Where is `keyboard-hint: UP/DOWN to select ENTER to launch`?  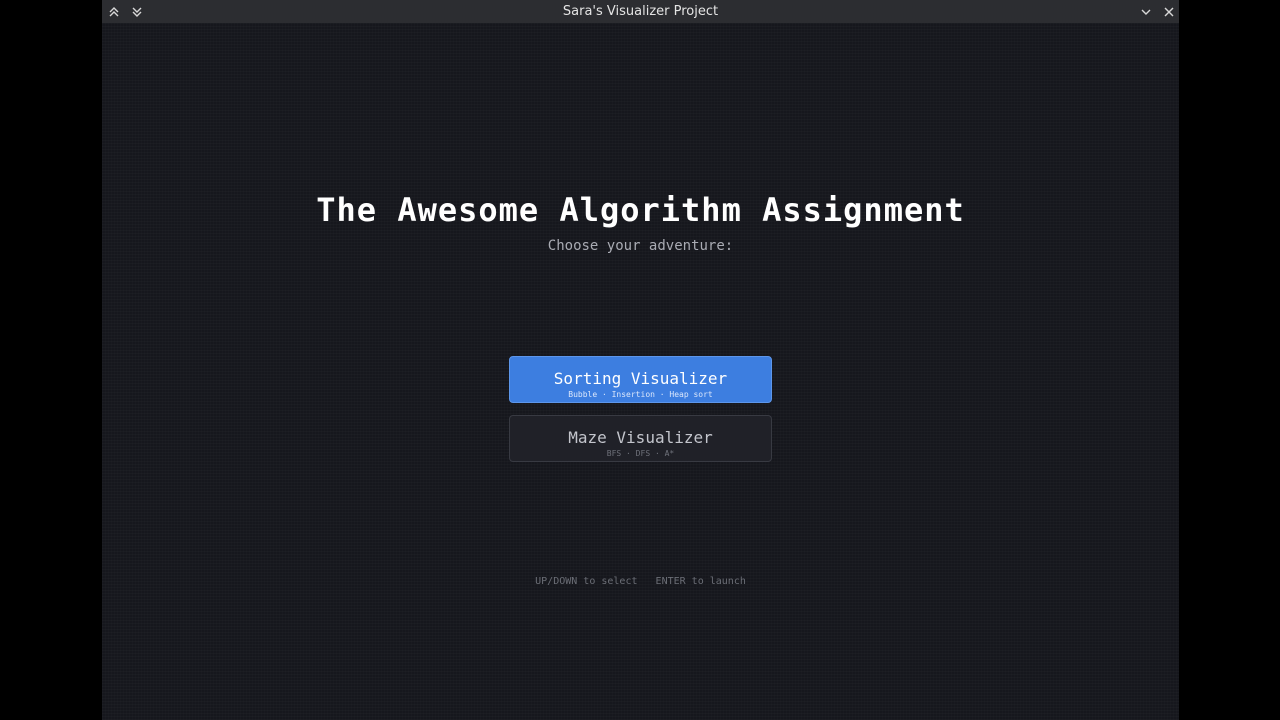 keyboard-hint: UP/DOWN to select ENTER to launch is located at coordinates (640, 581).